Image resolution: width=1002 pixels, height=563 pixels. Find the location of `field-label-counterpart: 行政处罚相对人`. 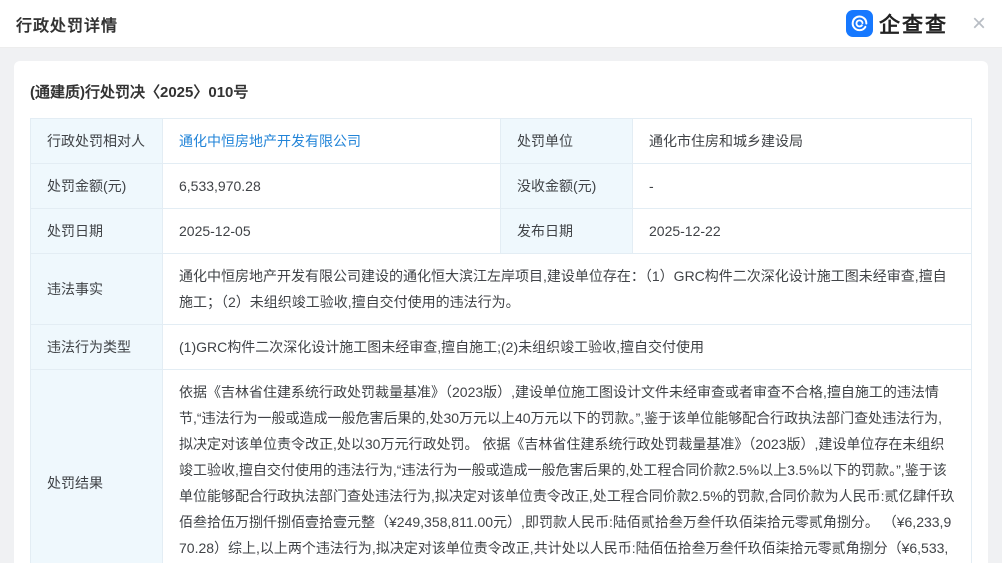

field-label-counterpart: 行政处罚相对人 is located at coordinates (96, 141).